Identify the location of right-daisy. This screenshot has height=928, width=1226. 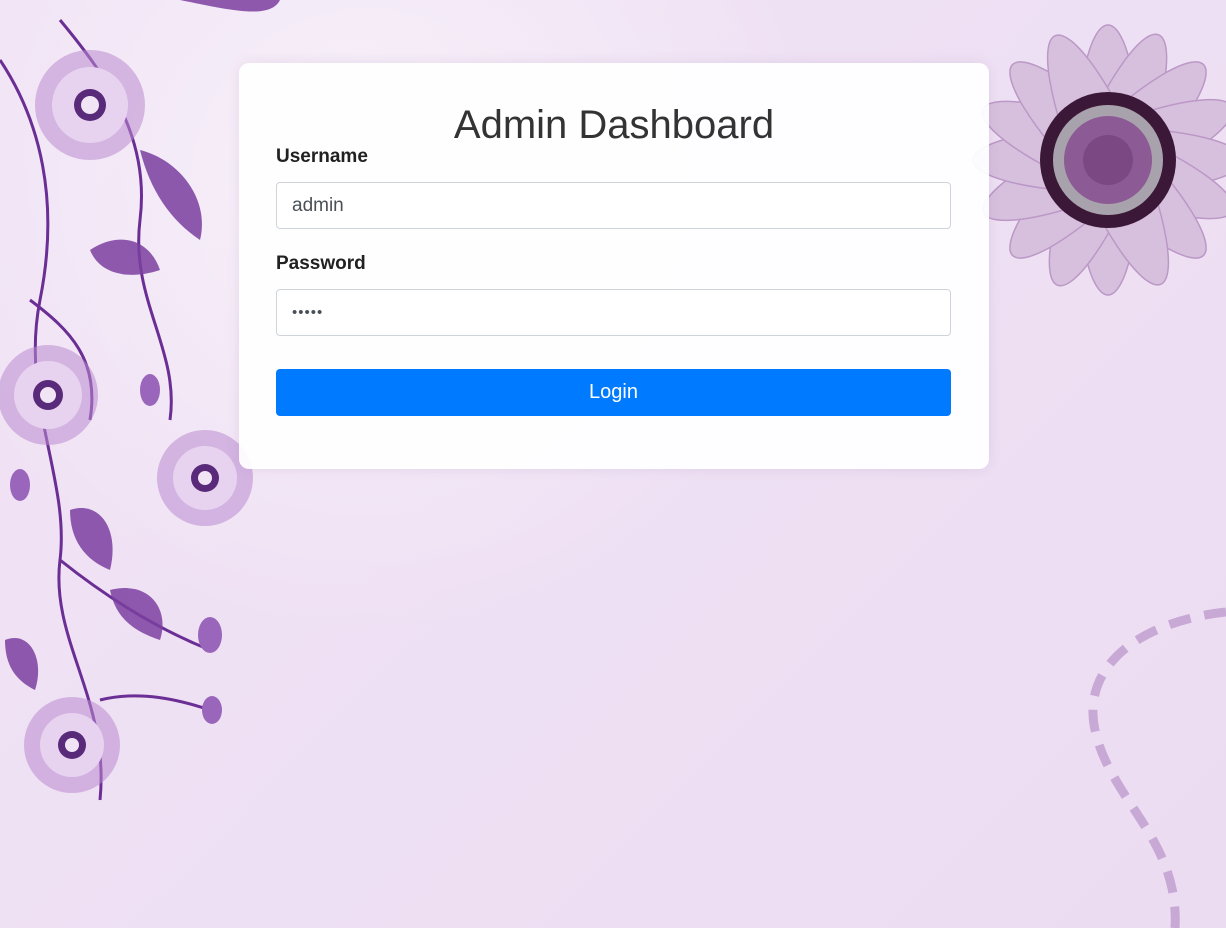
(1099, 160).